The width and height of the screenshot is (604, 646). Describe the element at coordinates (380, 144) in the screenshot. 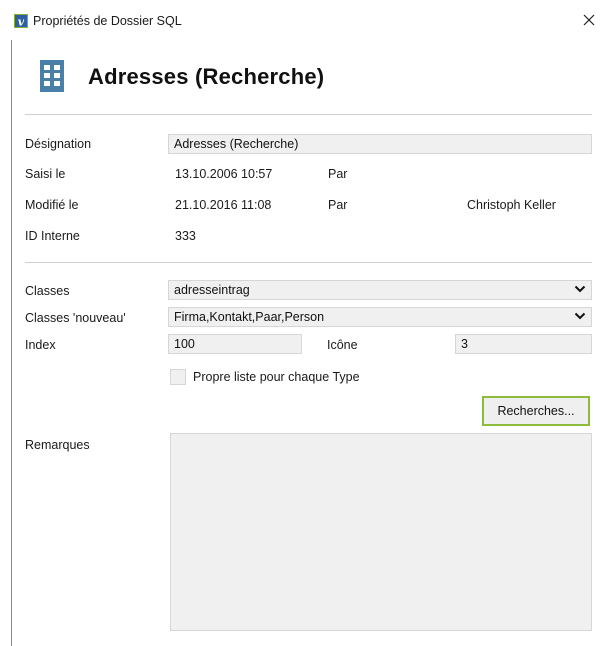

I see `designation-field: Adresses (Recherche)` at that location.